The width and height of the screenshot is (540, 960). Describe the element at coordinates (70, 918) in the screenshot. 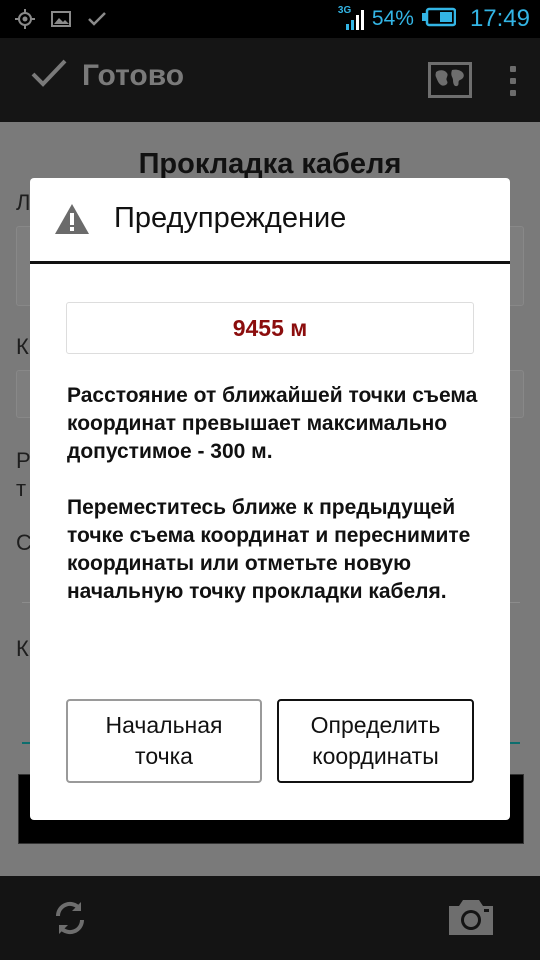

I see `sync-icon` at that location.